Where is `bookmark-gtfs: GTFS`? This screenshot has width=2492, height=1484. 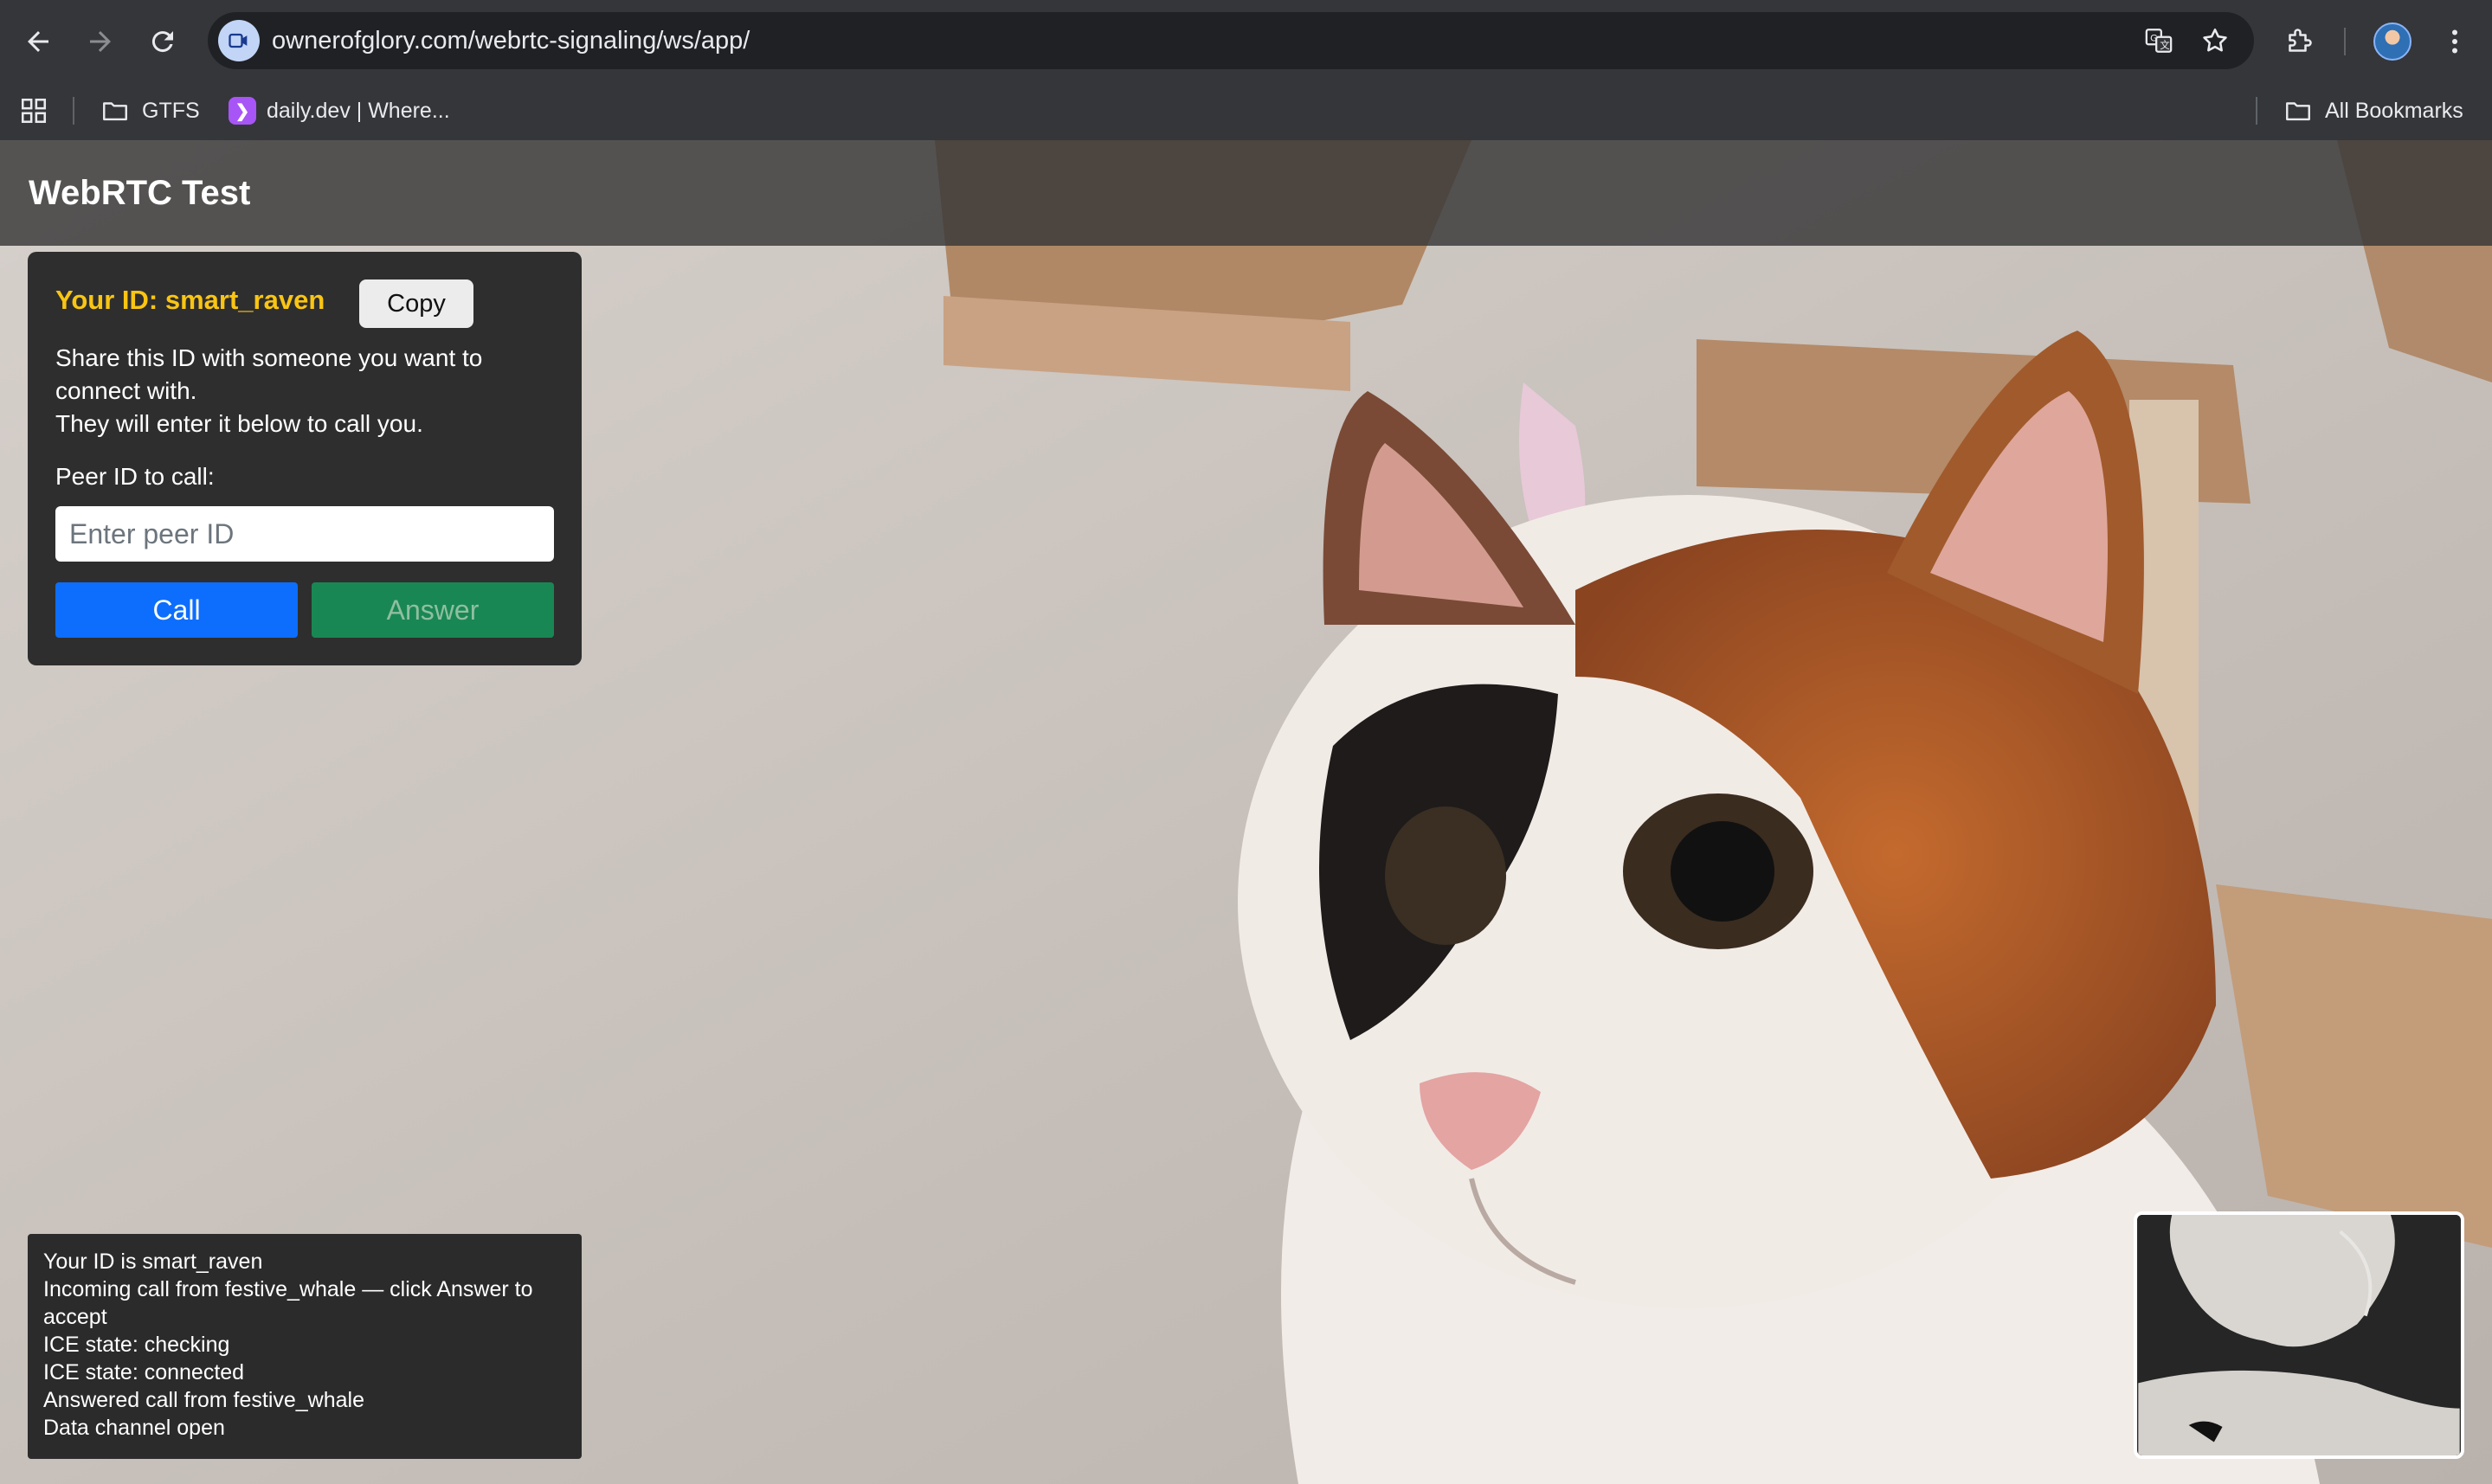
bookmark-gtfs: GTFS is located at coordinates (150, 110).